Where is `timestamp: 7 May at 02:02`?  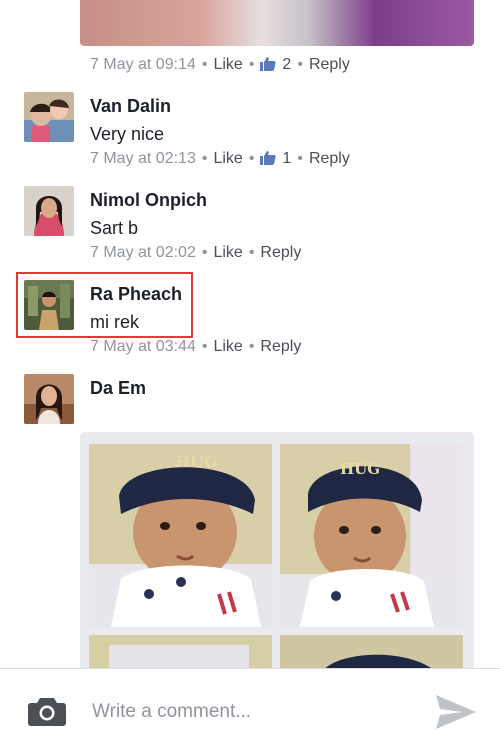 timestamp: 7 May at 02:02 is located at coordinates (143, 252).